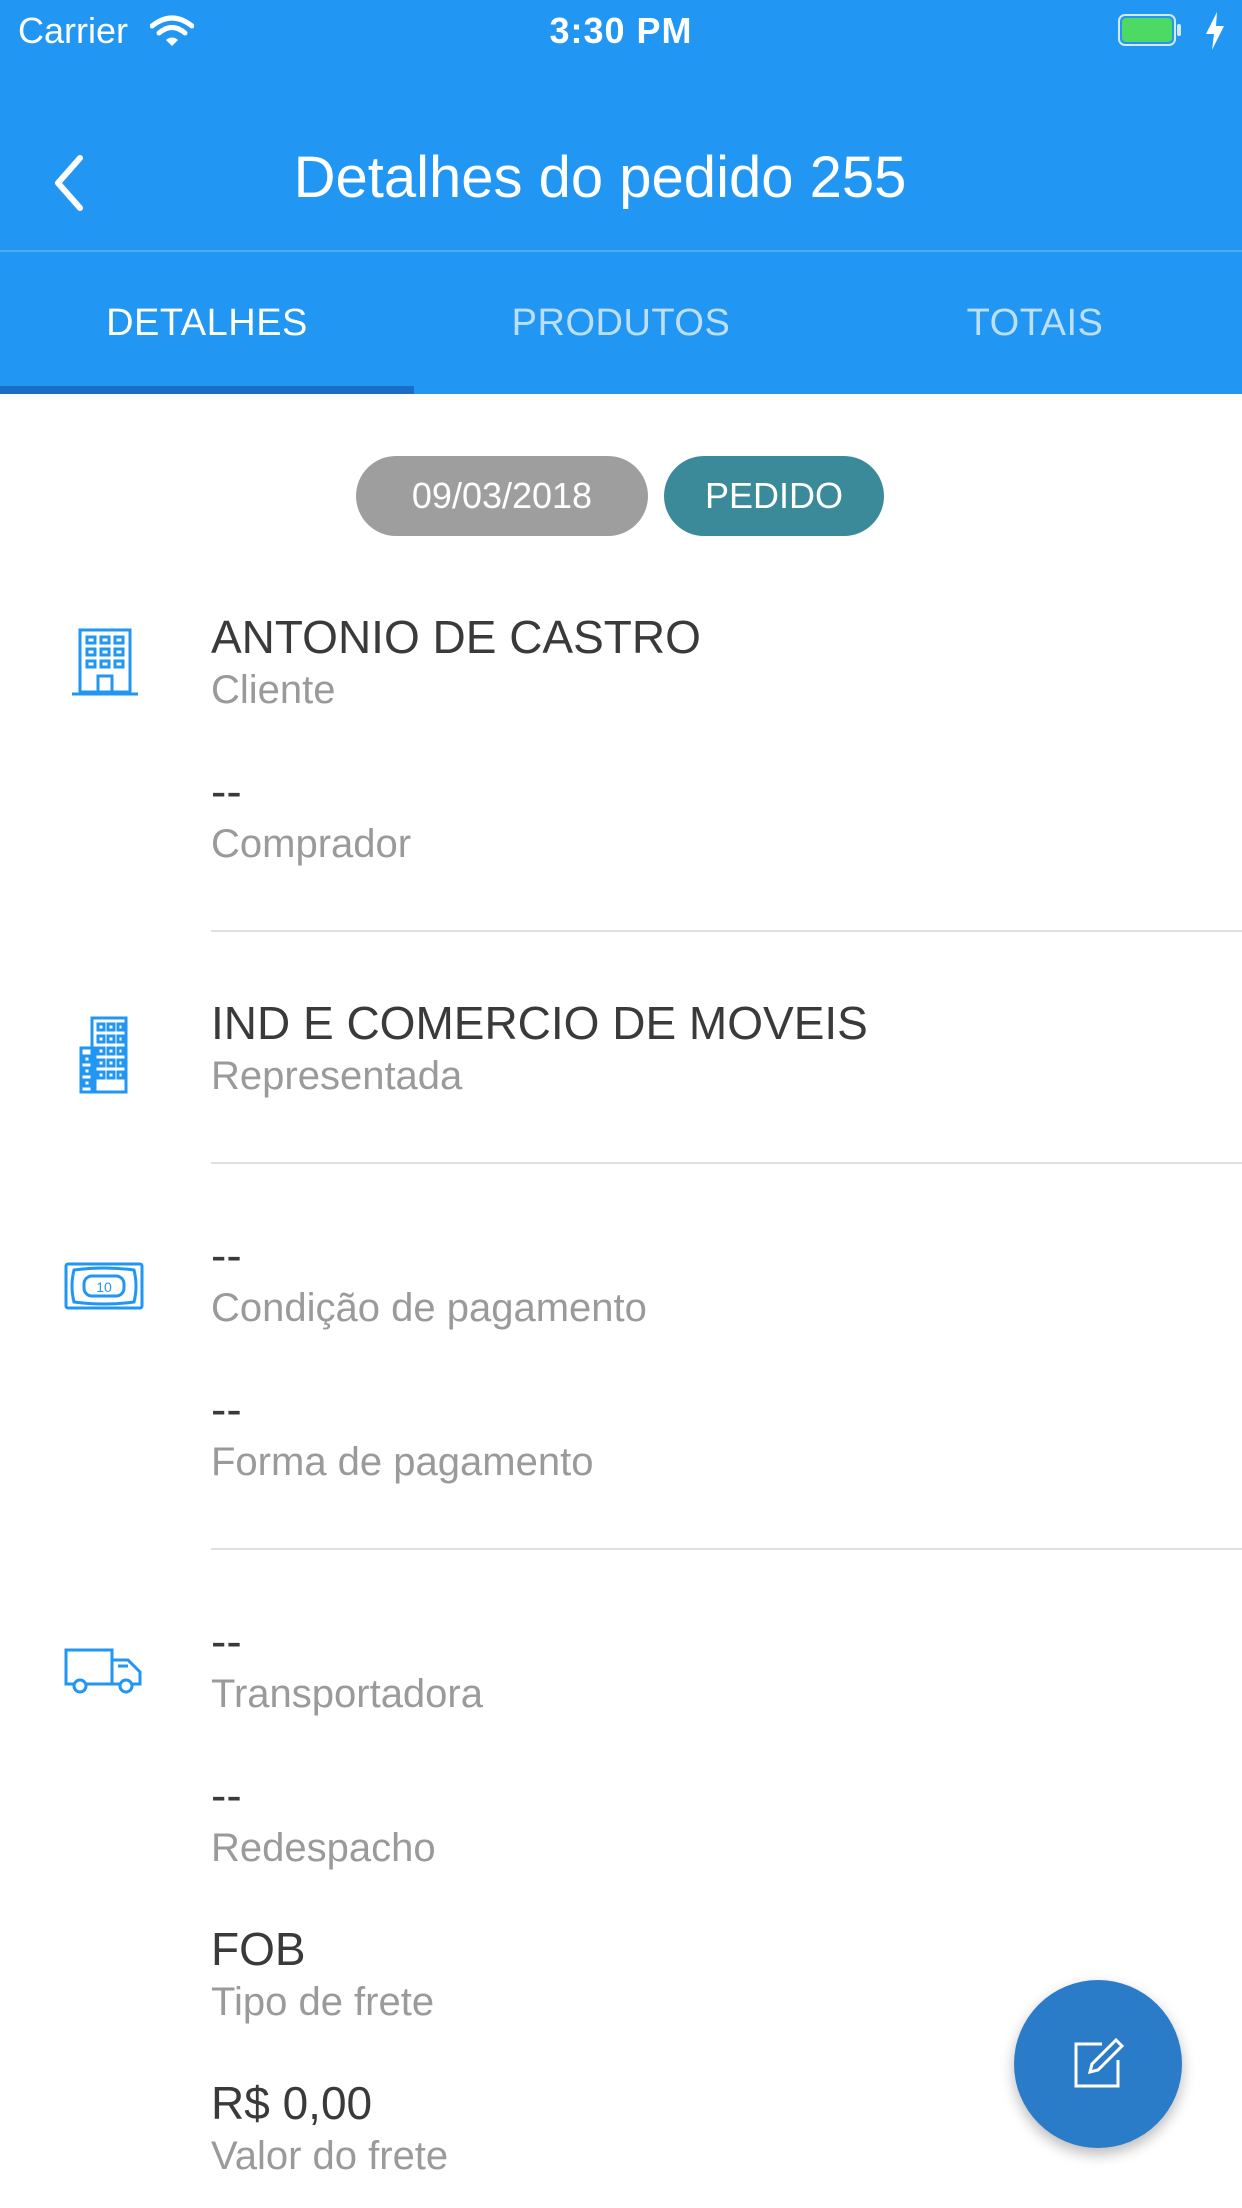 This screenshot has height=2208, width=1242. What do you see at coordinates (323, 1848) in the screenshot?
I see `redespacho-label: Redespacho` at bounding box center [323, 1848].